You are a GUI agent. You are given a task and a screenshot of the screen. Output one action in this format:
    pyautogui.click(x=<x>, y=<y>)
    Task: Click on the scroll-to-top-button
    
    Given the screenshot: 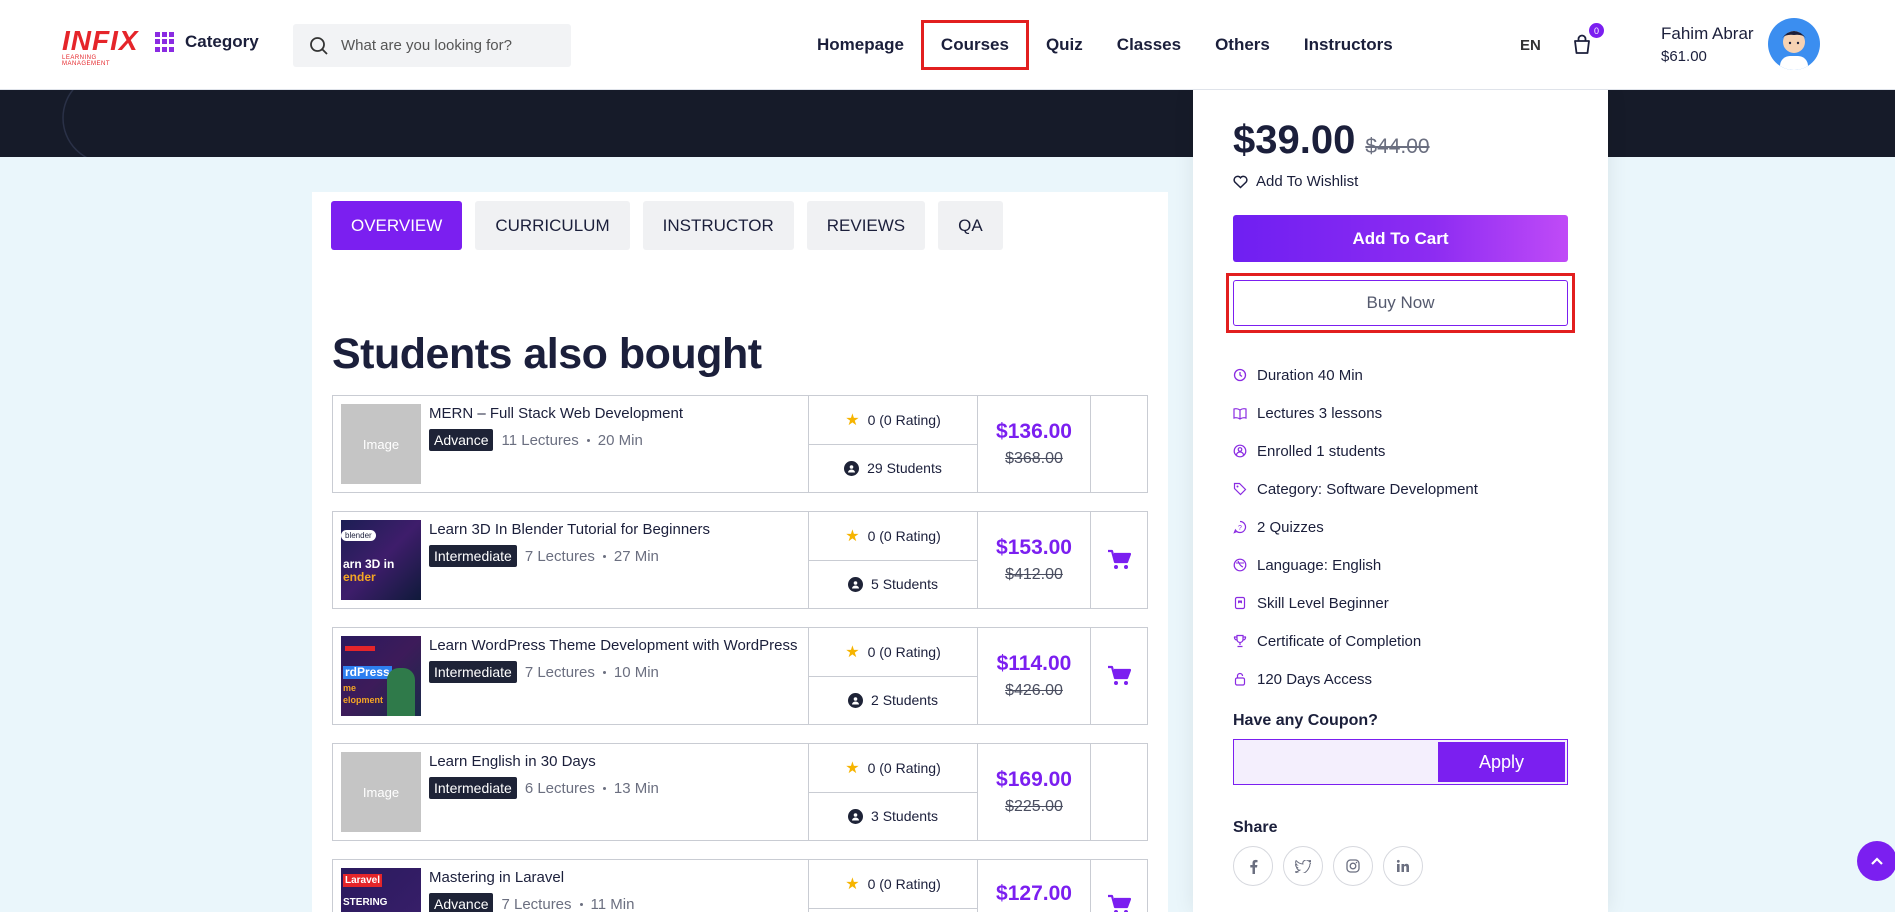 What is the action you would take?
    pyautogui.click(x=1876, y=861)
    